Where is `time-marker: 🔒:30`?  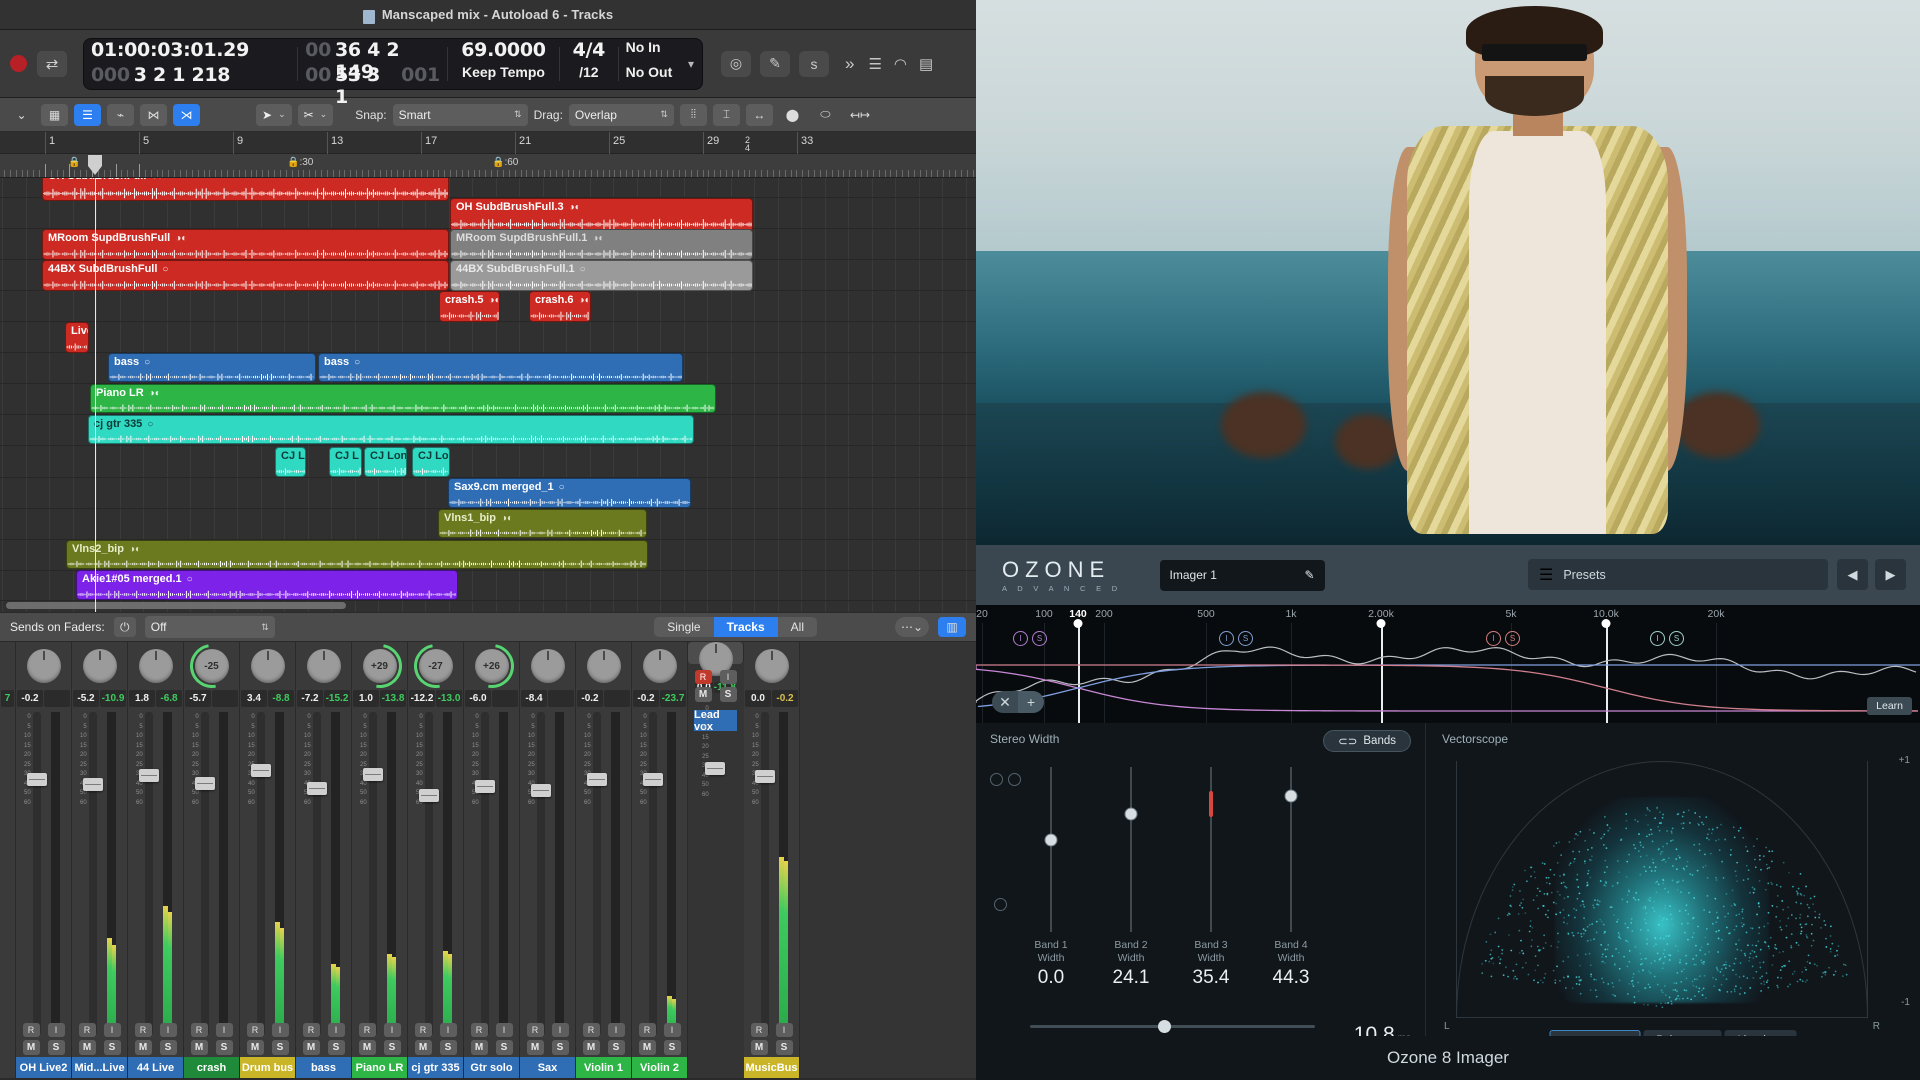 time-marker: 🔒:30 is located at coordinates (300, 162).